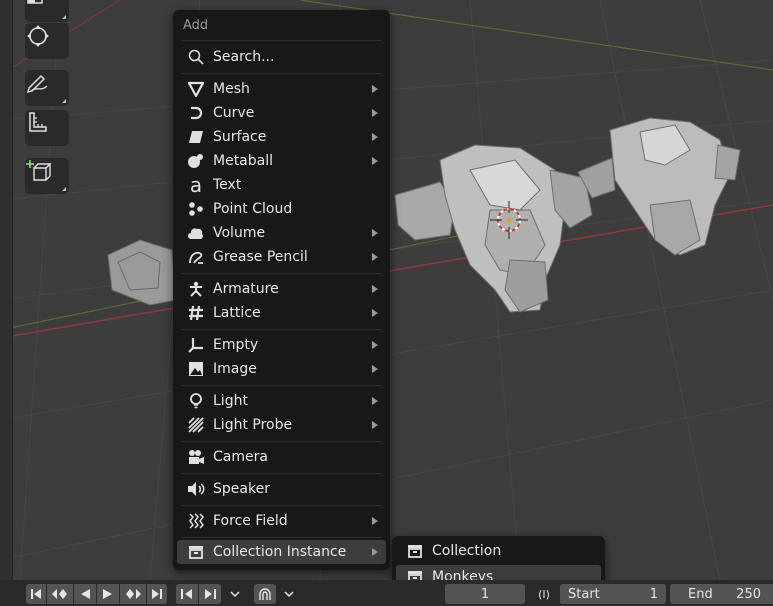  Describe the element at coordinates (281, 209) in the screenshot. I see `menu-item-point-cloud: Point Cloud` at that location.